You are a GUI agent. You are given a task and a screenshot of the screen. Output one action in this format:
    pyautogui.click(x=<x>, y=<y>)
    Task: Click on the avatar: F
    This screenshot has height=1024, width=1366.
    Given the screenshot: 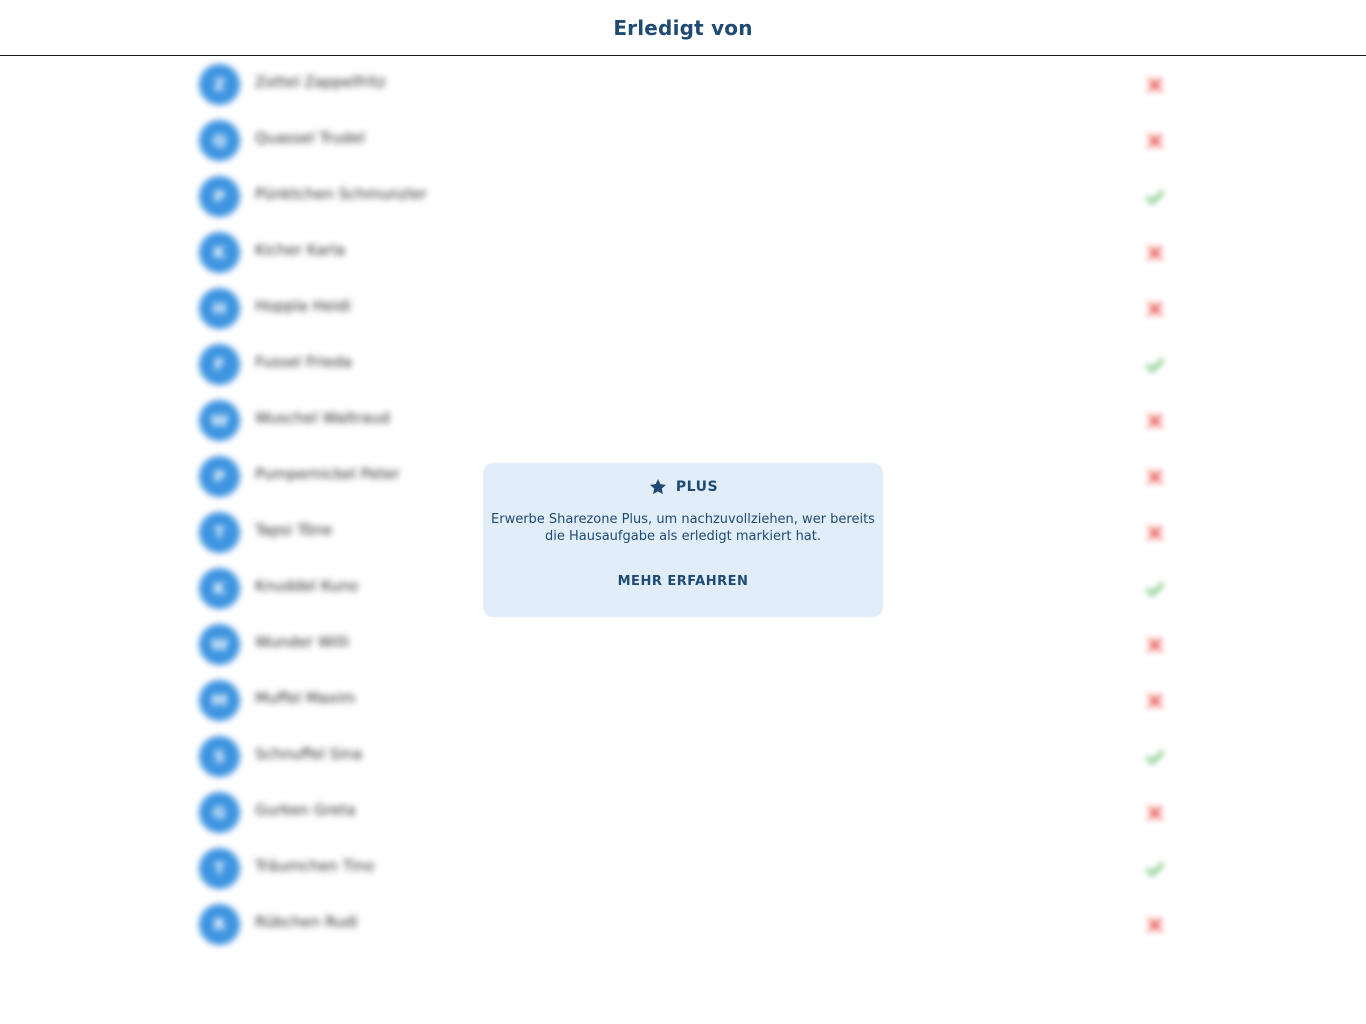 What is the action you would take?
    pyautogui.click(x=219, y=364)
    